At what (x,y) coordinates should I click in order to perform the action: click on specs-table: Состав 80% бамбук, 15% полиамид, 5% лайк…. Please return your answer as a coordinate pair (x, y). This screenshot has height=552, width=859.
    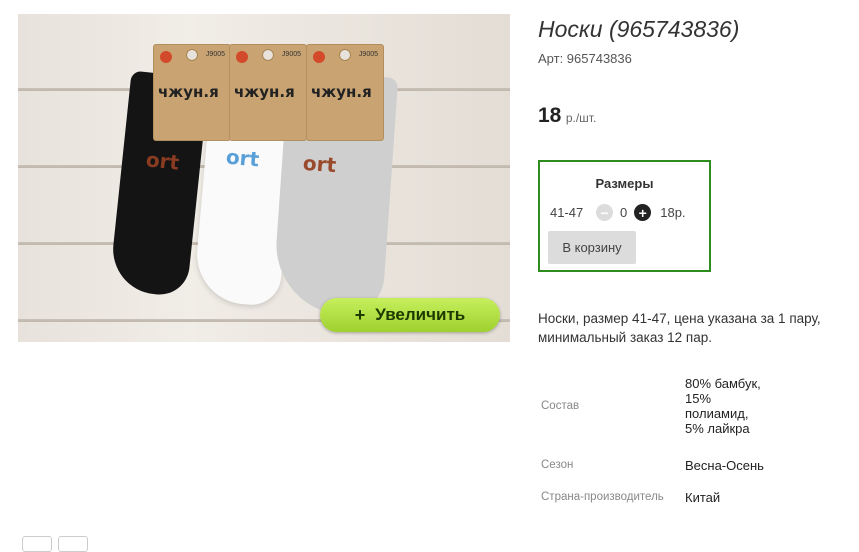
    Looking at the image, I should click on (653, 438).